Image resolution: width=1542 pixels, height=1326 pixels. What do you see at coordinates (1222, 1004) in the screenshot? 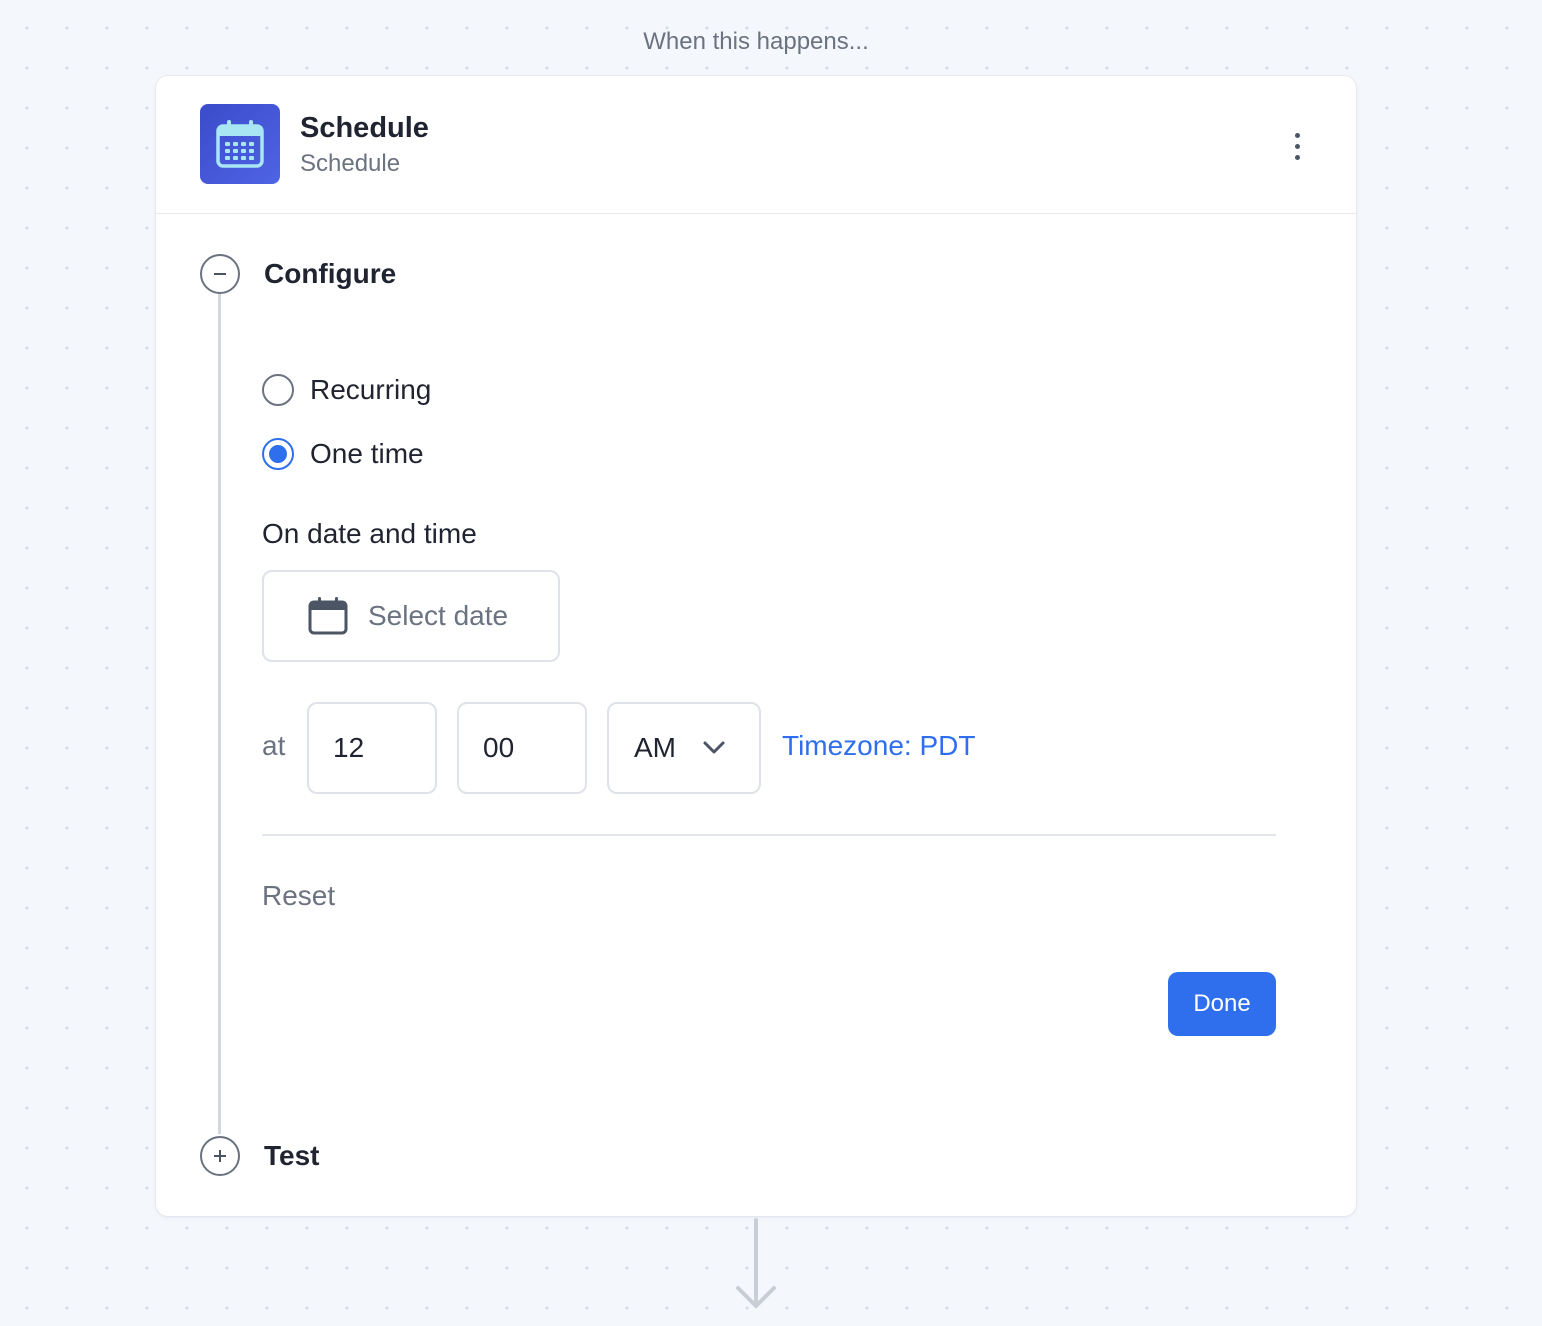
I see `done-button: Done` at bounding box center [1222, 1004].